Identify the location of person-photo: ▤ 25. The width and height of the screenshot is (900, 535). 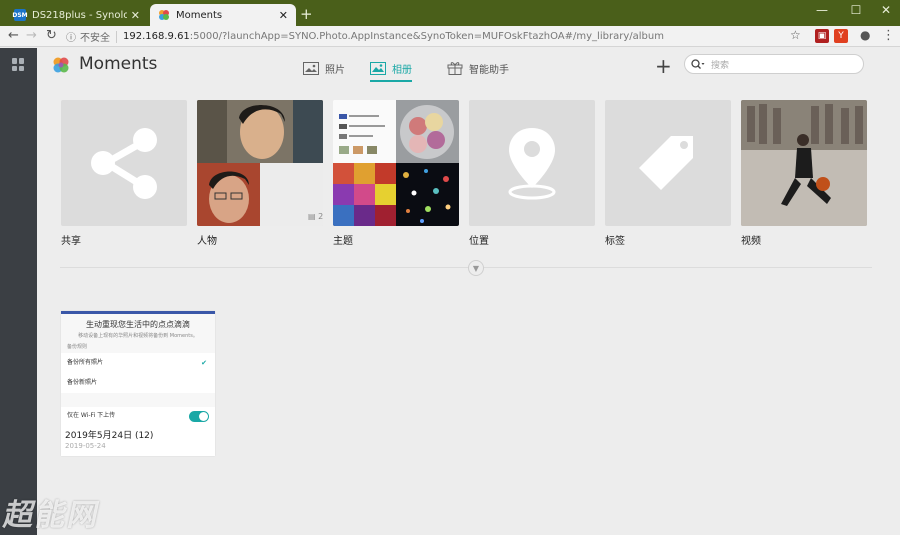
(291, 194).